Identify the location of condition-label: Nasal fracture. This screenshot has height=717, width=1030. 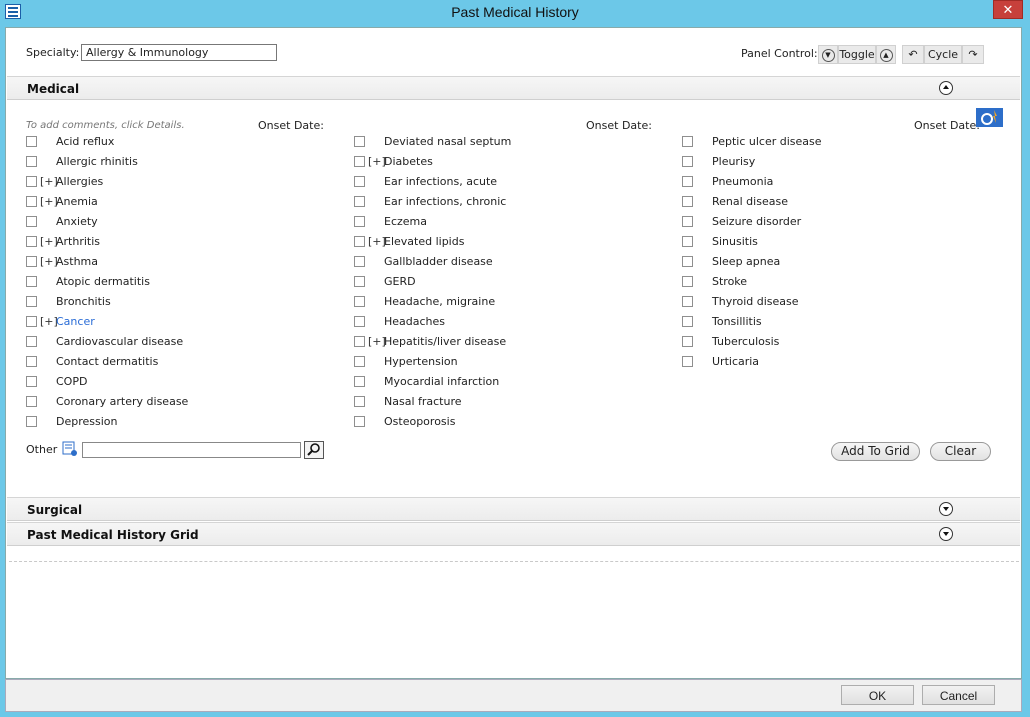
(423, 401).